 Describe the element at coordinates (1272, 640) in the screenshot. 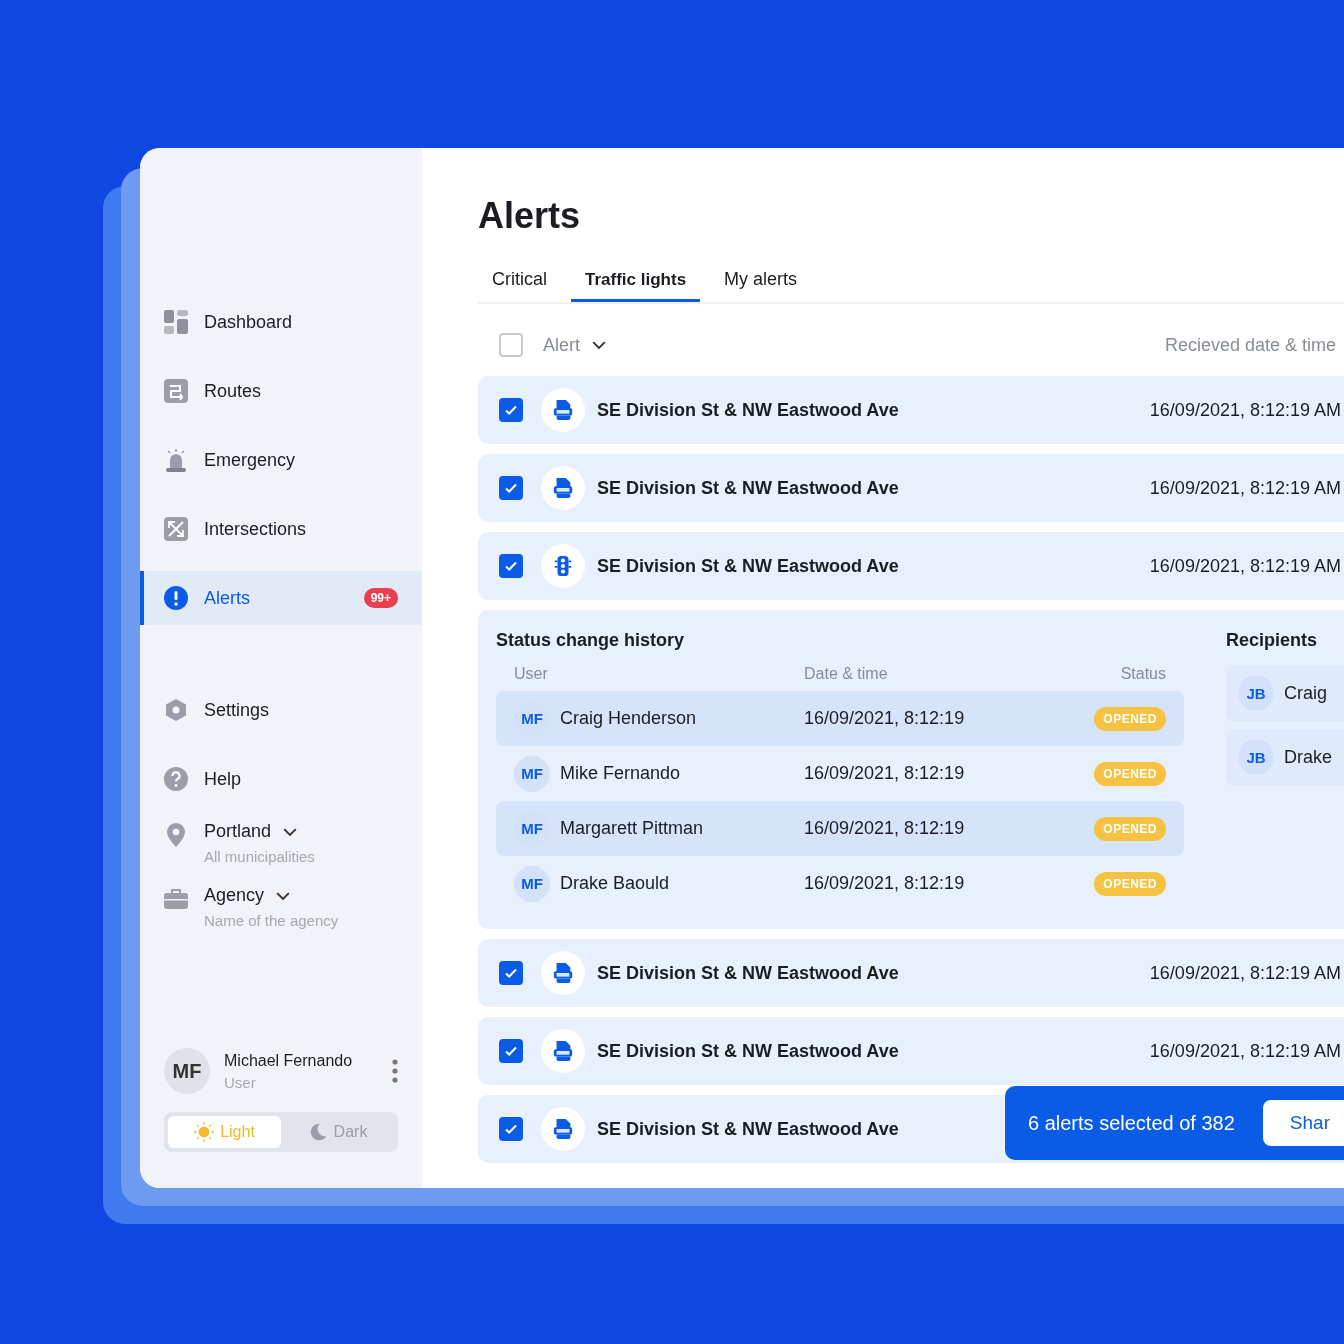

I see `section-title: Recipients` at that location.